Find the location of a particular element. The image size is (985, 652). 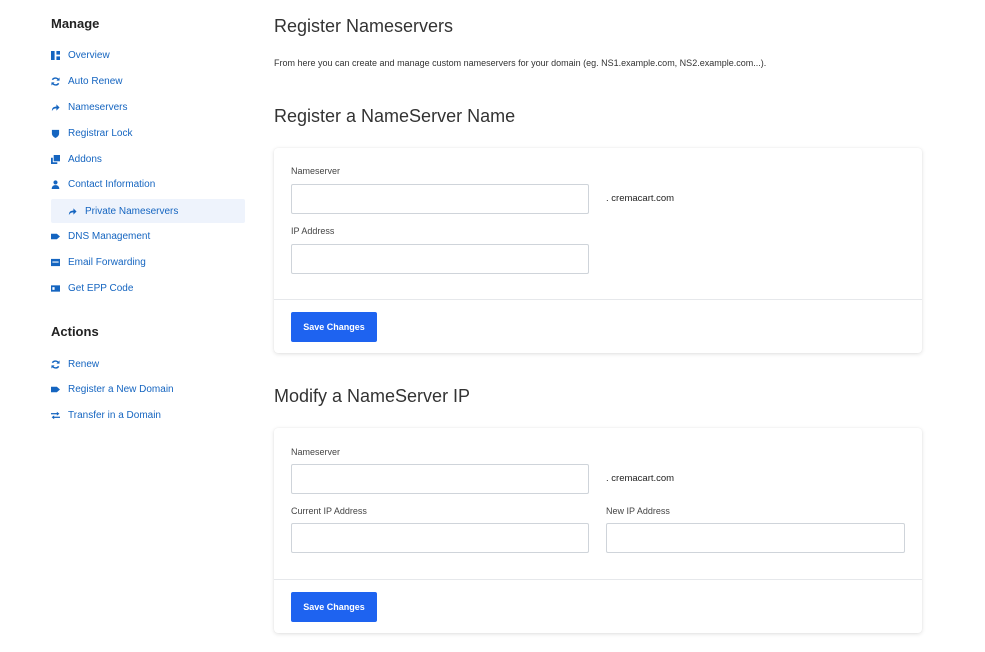

sidebar-item-label: Email Forwarding is located at coordinates (107, 262).